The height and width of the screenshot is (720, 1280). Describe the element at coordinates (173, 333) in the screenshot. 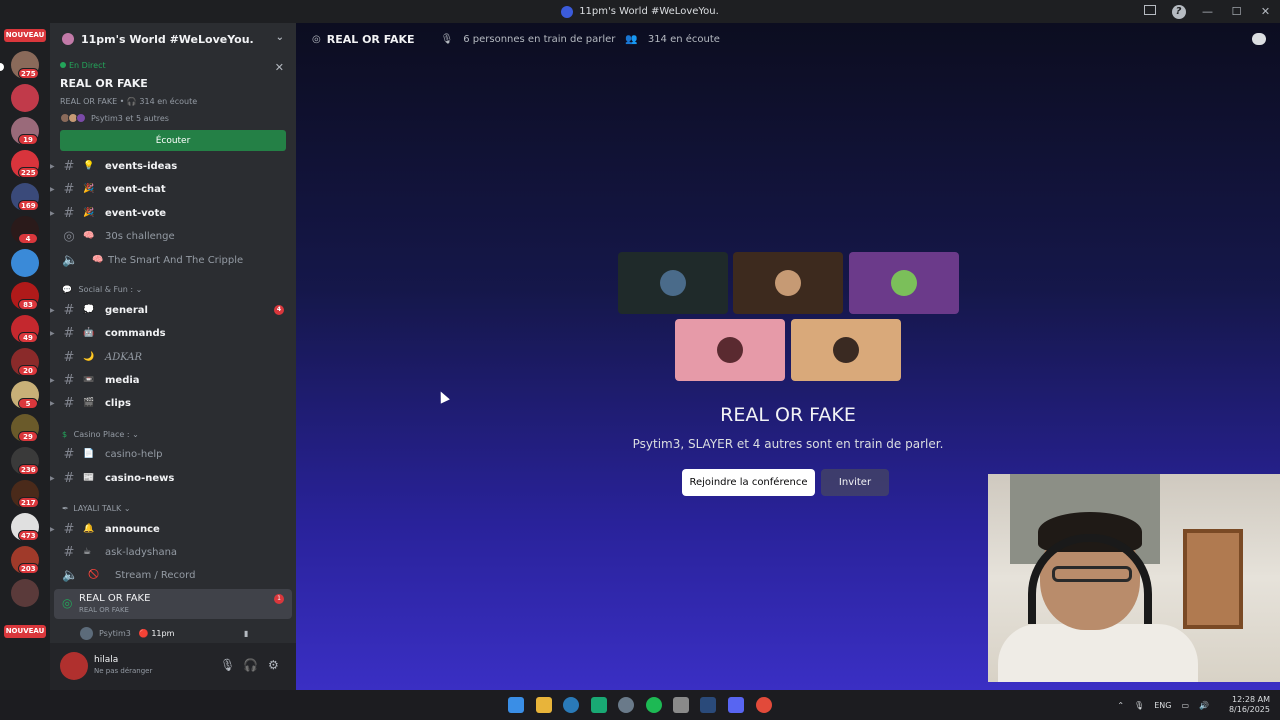

I see `channel-item: ▶ # 🤖 commands` at that location.